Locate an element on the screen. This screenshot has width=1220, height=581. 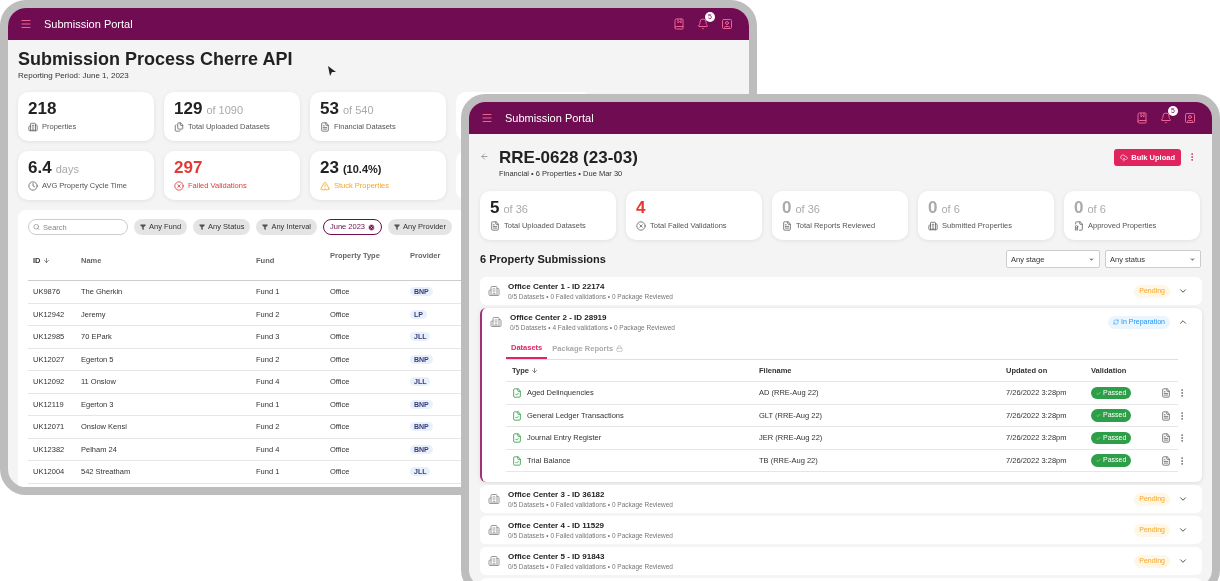
section-title: 6 Property Submissions is located at coordinates (543, 259).